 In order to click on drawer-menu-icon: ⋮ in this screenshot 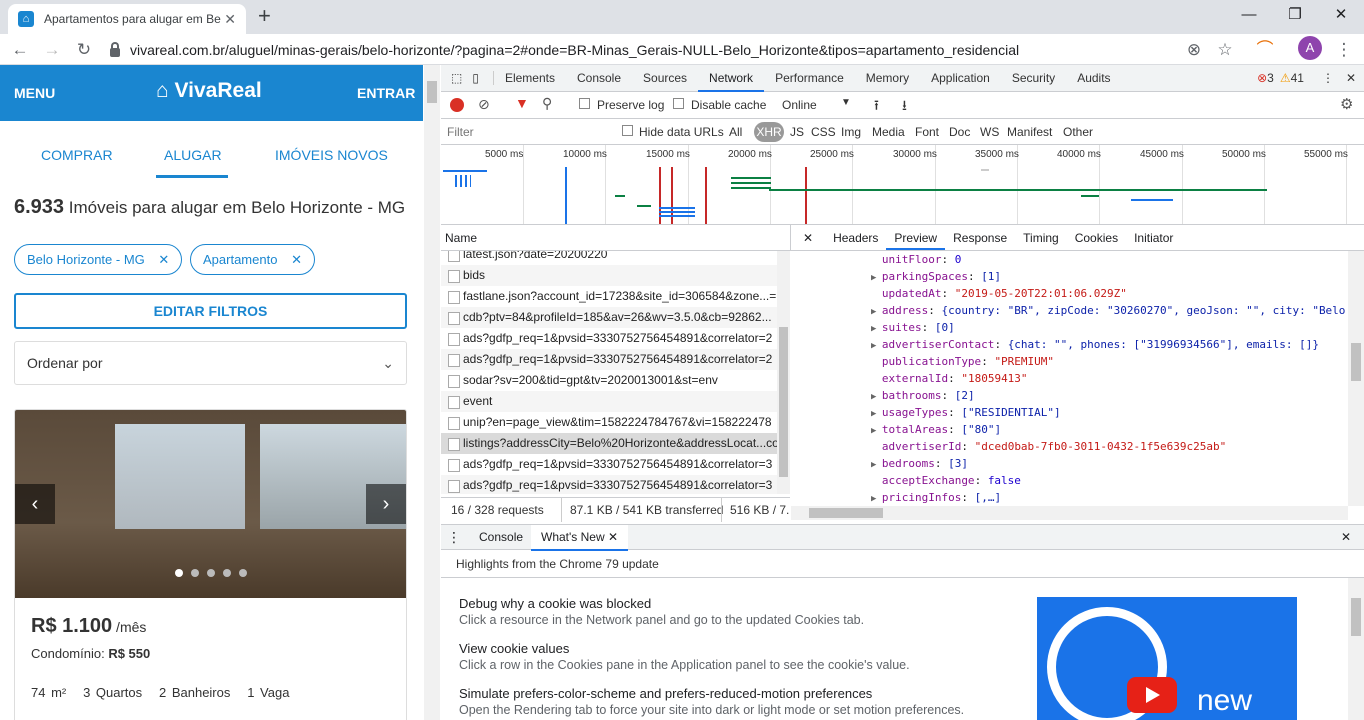, I will do `click(454, 537)`.